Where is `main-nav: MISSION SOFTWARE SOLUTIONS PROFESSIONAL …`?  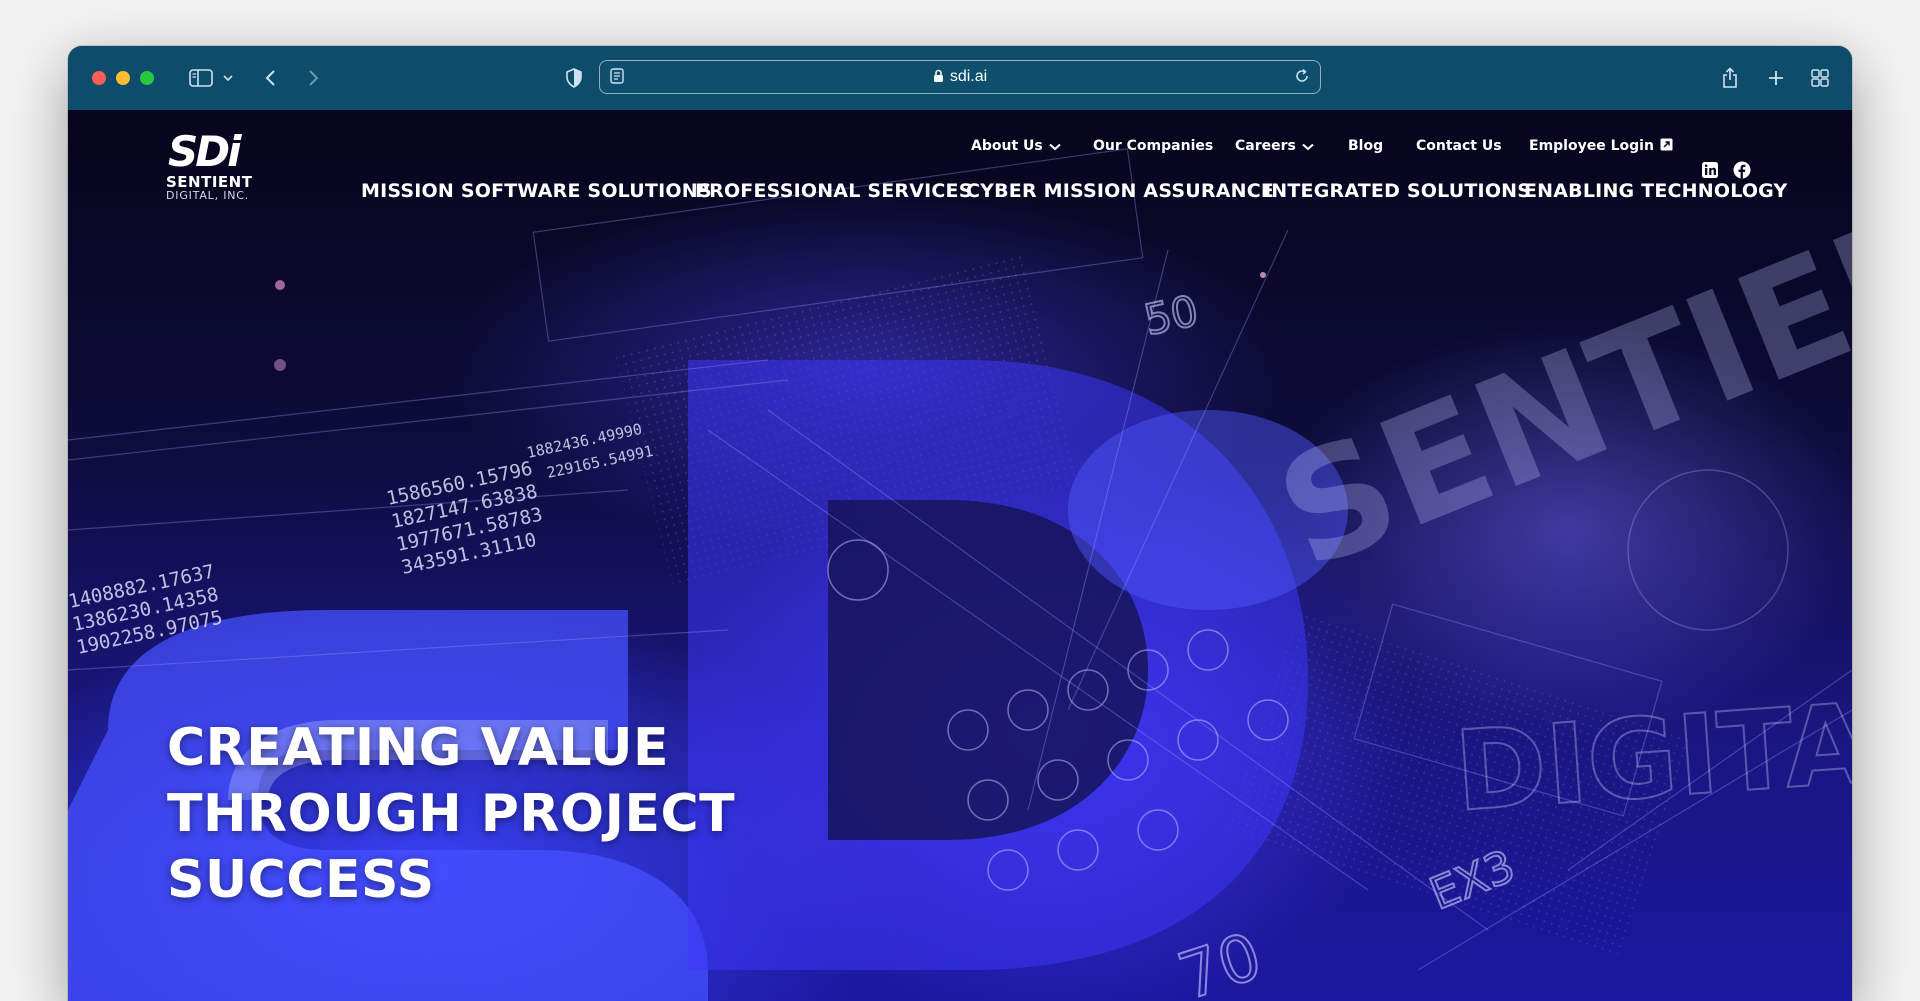
main-nav: MISSION SOFTWARE SOLUTIONS PROFESSIONAL … is located at coordinates (960, 191).